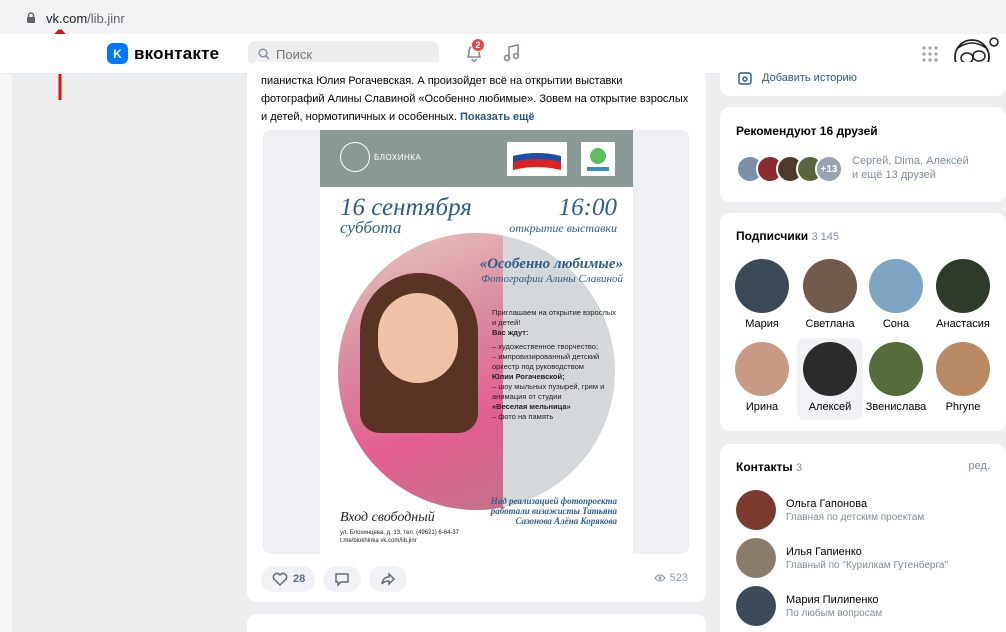  I want to click on subscriber-item: Ирина, so click(762, 377).